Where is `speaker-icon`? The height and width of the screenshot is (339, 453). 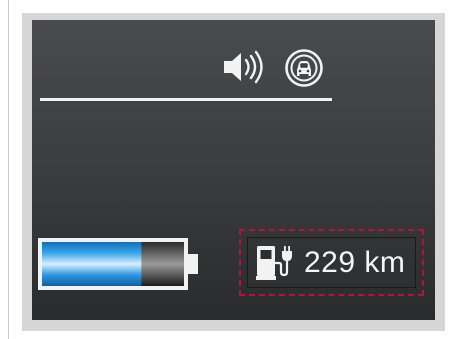
speaker-icon is located at coordinates (247, 67).